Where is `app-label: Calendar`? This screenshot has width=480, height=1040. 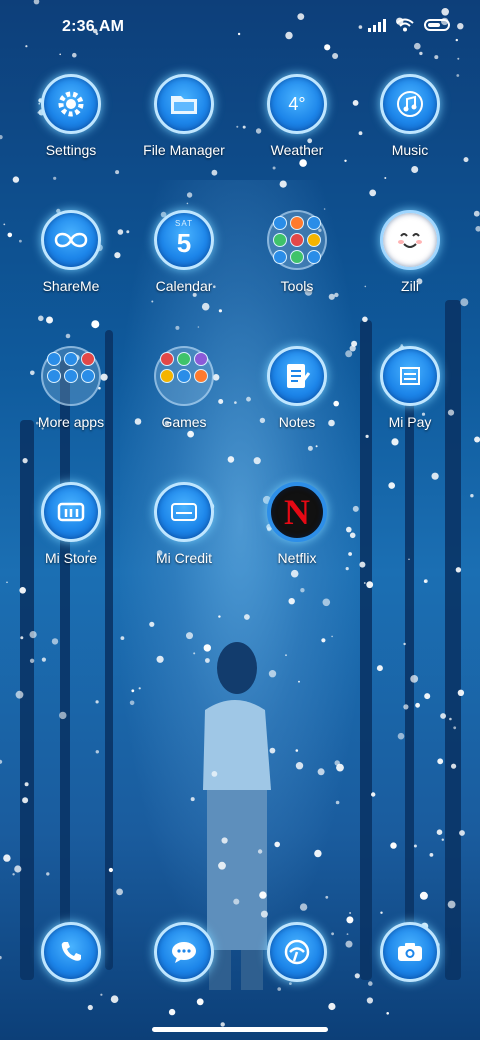 app-label: Calendar is located at coordinates (184, 286).